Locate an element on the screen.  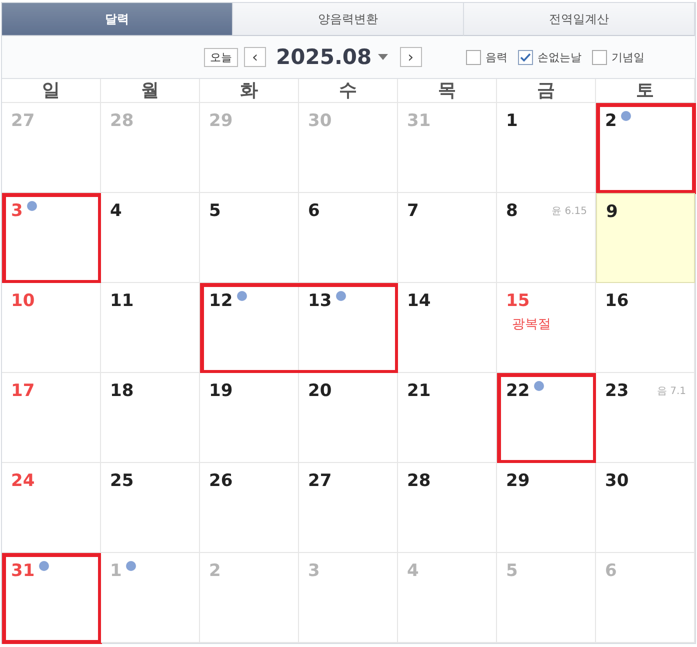
lunar-date: 윤 6.15 is located at coordinates (569, 211).